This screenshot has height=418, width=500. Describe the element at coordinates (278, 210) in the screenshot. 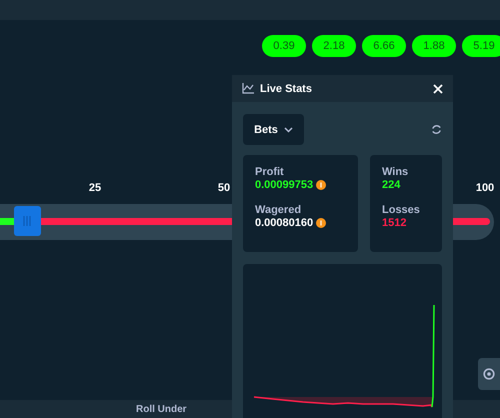

I see `wagered-label: Wagered` at that location.